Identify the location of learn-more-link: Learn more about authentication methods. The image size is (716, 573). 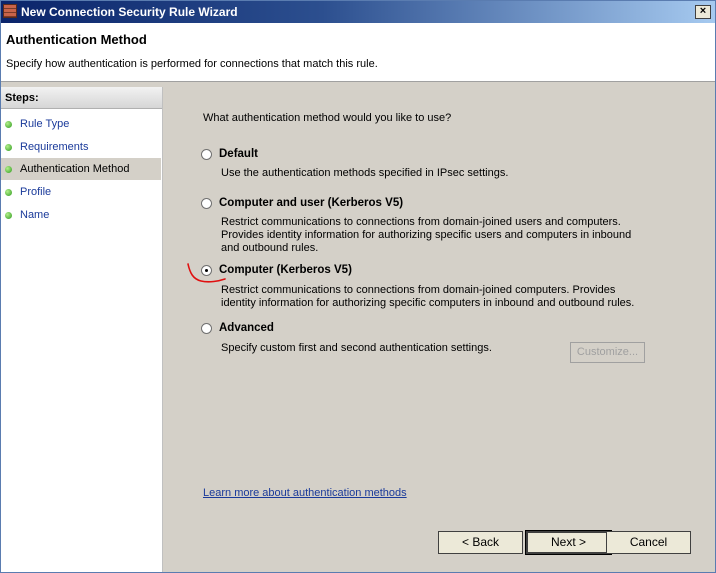
(305, 493).